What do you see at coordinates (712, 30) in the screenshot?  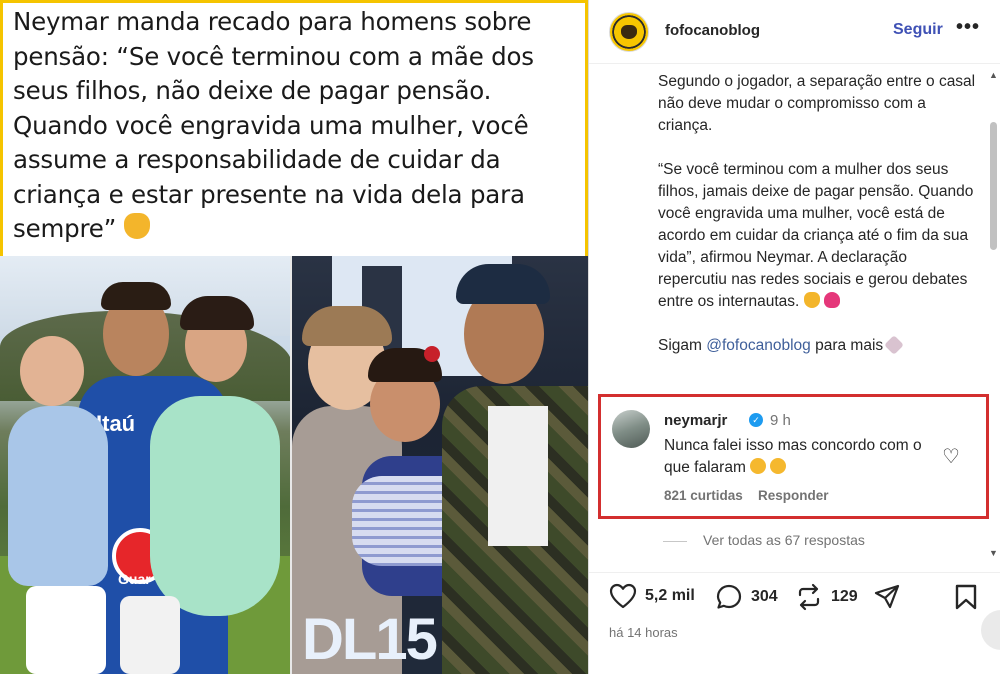 I see `profile-username: fofocanoblog` at bounding box center [712, 30].